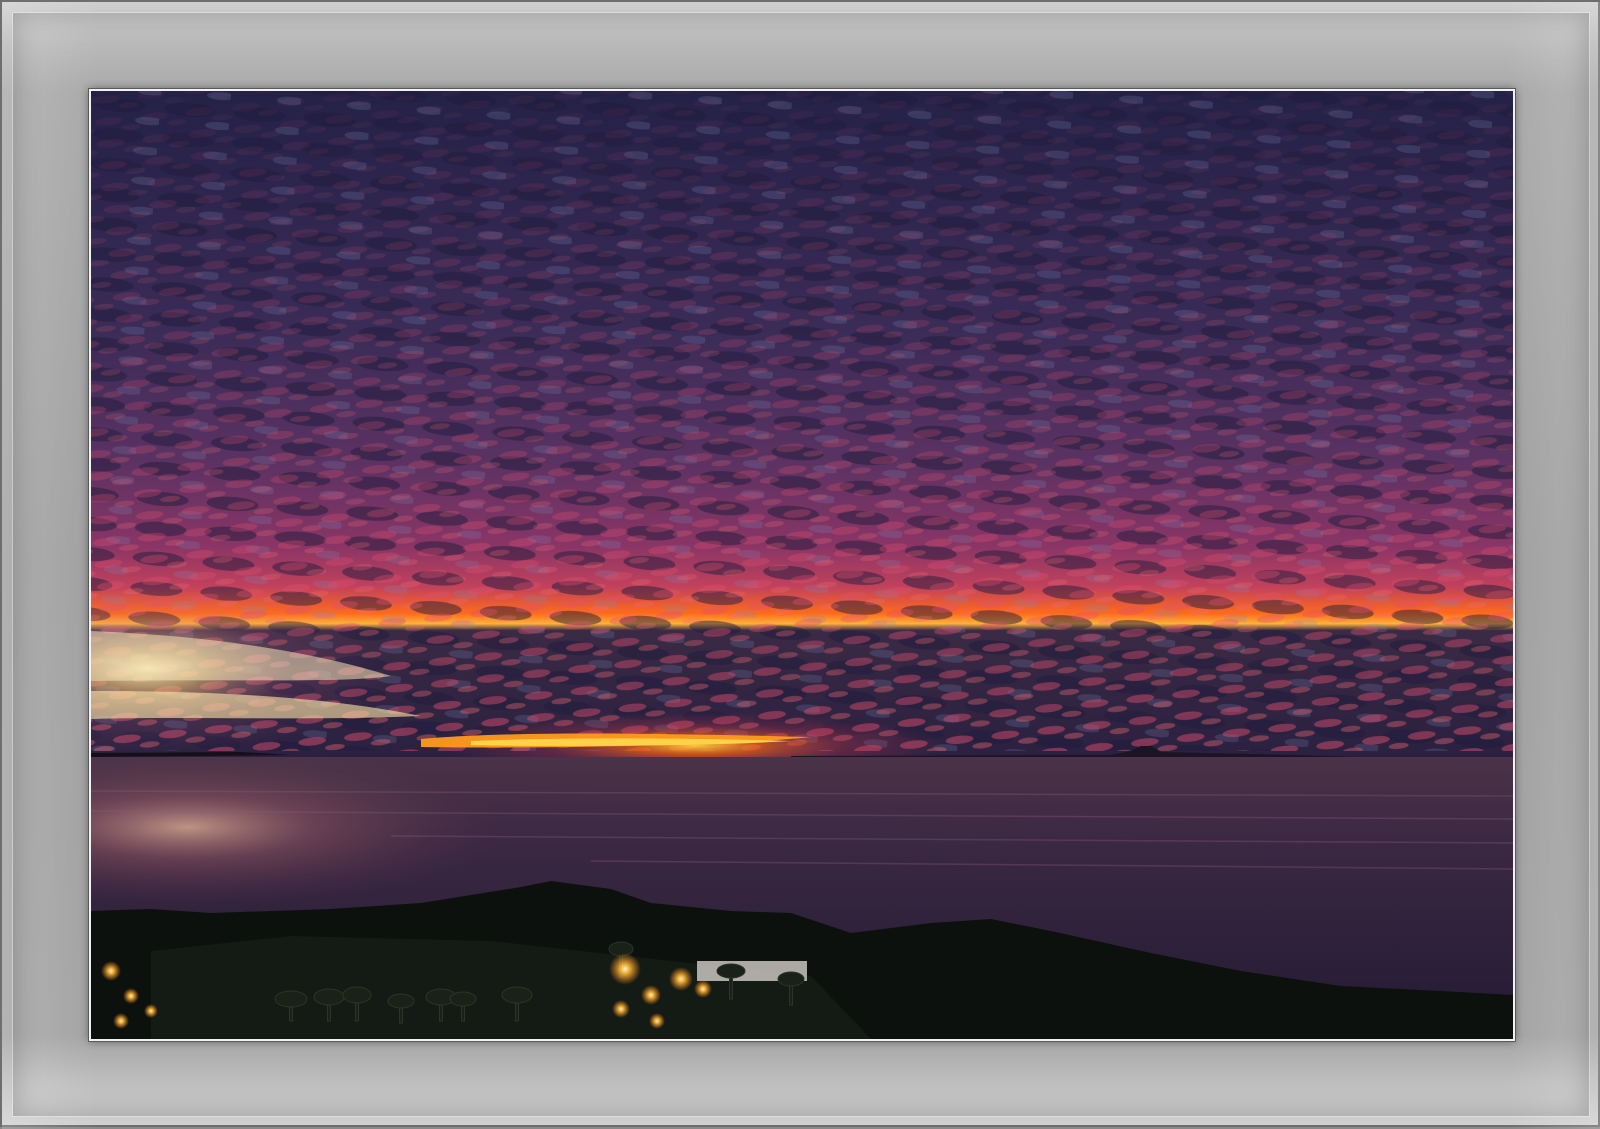 Image resolution: width=1600 pixels, height=1129 pixels. Describe the element at coordinates (741, 711) in the screenshot. I see `horizon-glow` at that location.